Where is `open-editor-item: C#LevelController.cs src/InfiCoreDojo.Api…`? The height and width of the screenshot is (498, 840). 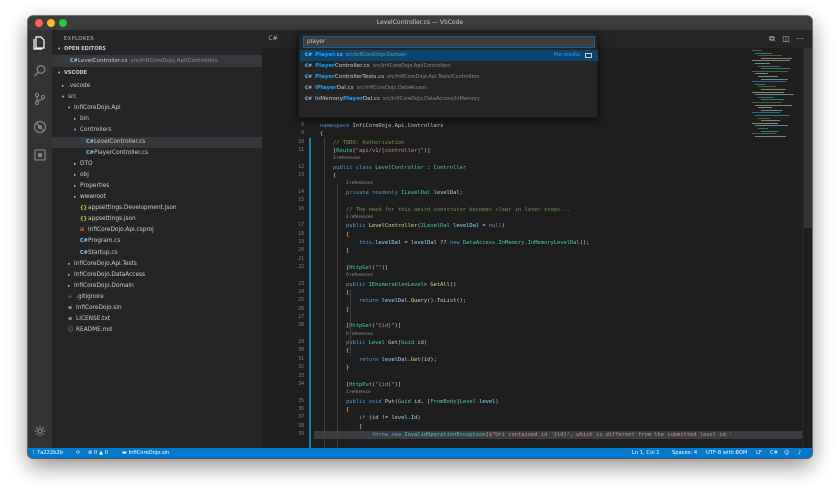 open-editor-item: C#LevelController.cs src/InfiCoreDojo.Api… is located at coordinates (157, 61).